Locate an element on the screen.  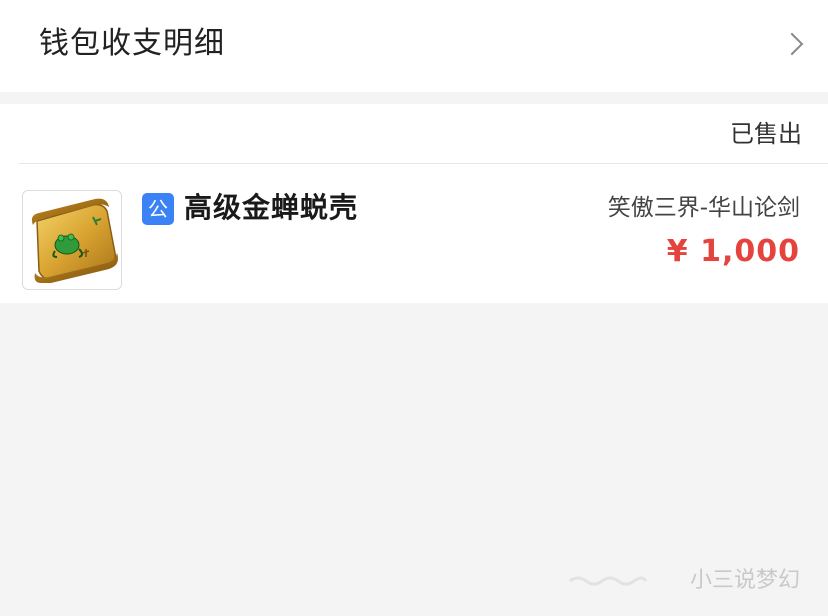
divider is located at coordinates (423, 163).